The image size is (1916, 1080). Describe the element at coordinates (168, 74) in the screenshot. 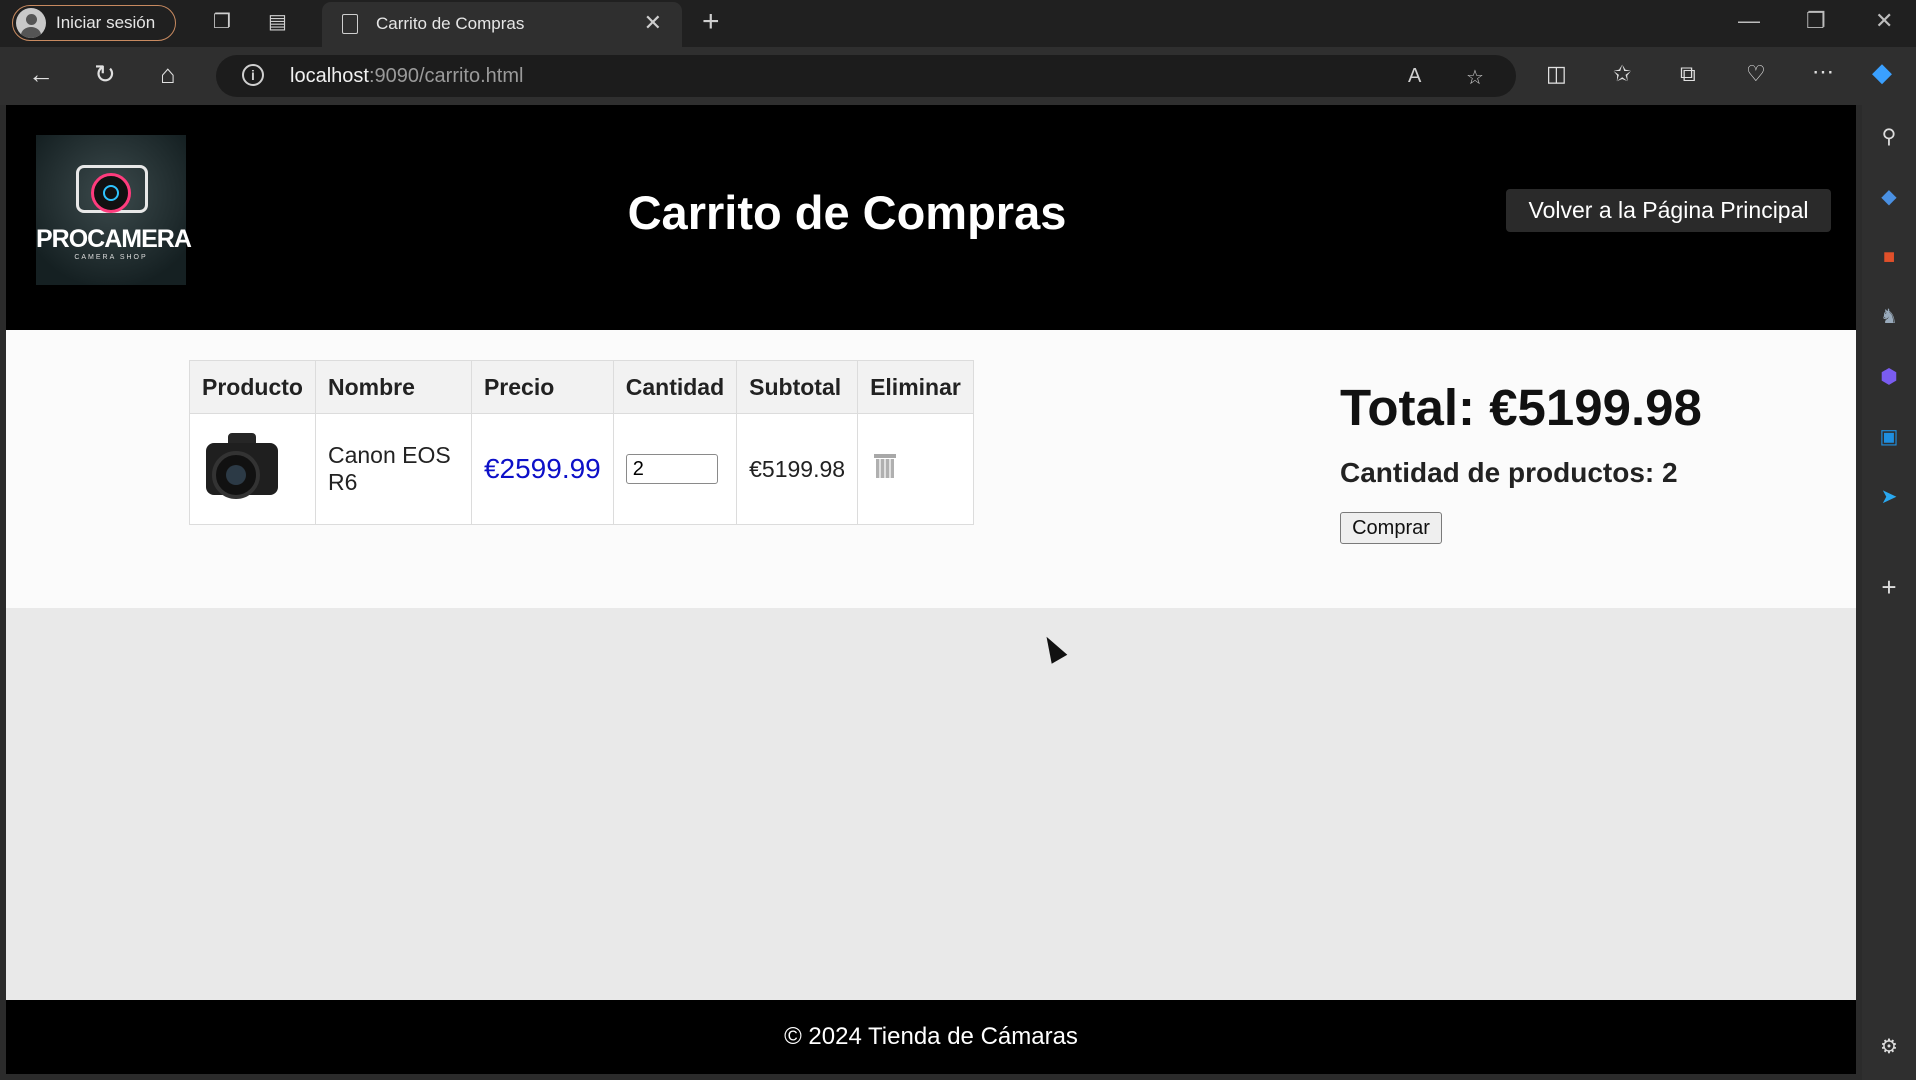

I see `home-icon: ⌂` at that location.